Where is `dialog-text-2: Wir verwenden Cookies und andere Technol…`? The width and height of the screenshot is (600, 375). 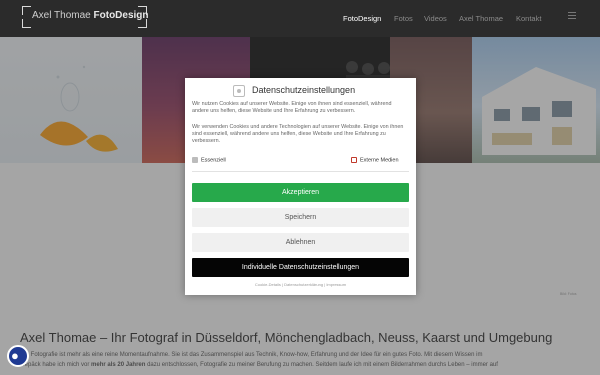
dialog-text-2: Wir verwenden Cookies und andere Technol… is located at coordinates (298, 134).